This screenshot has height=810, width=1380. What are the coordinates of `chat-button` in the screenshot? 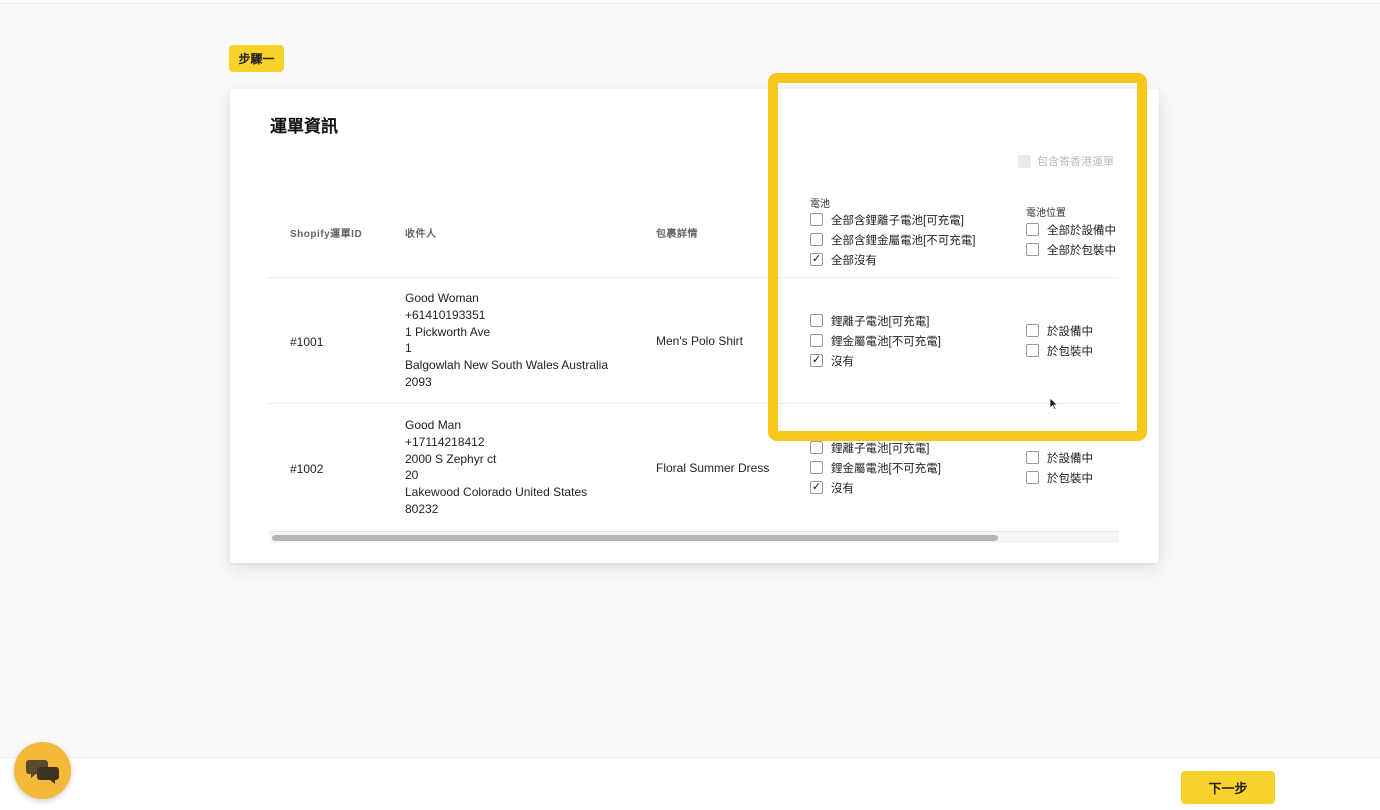 It's located at (42, 770).